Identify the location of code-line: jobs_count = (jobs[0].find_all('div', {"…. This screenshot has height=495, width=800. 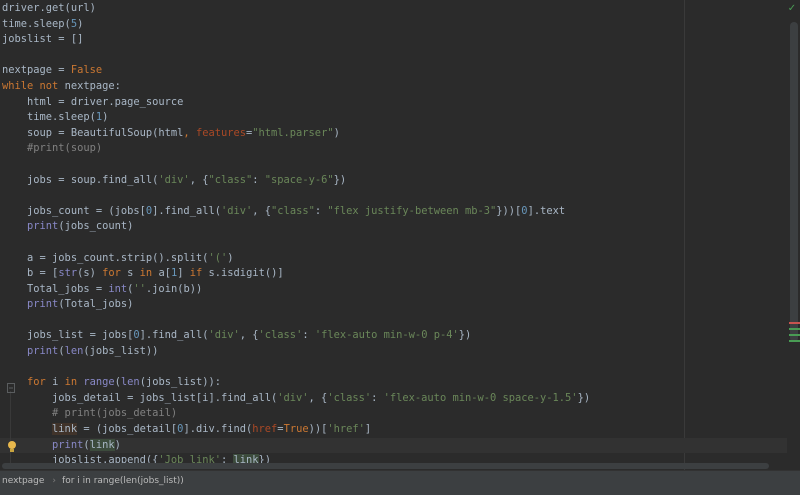
(393, 212).